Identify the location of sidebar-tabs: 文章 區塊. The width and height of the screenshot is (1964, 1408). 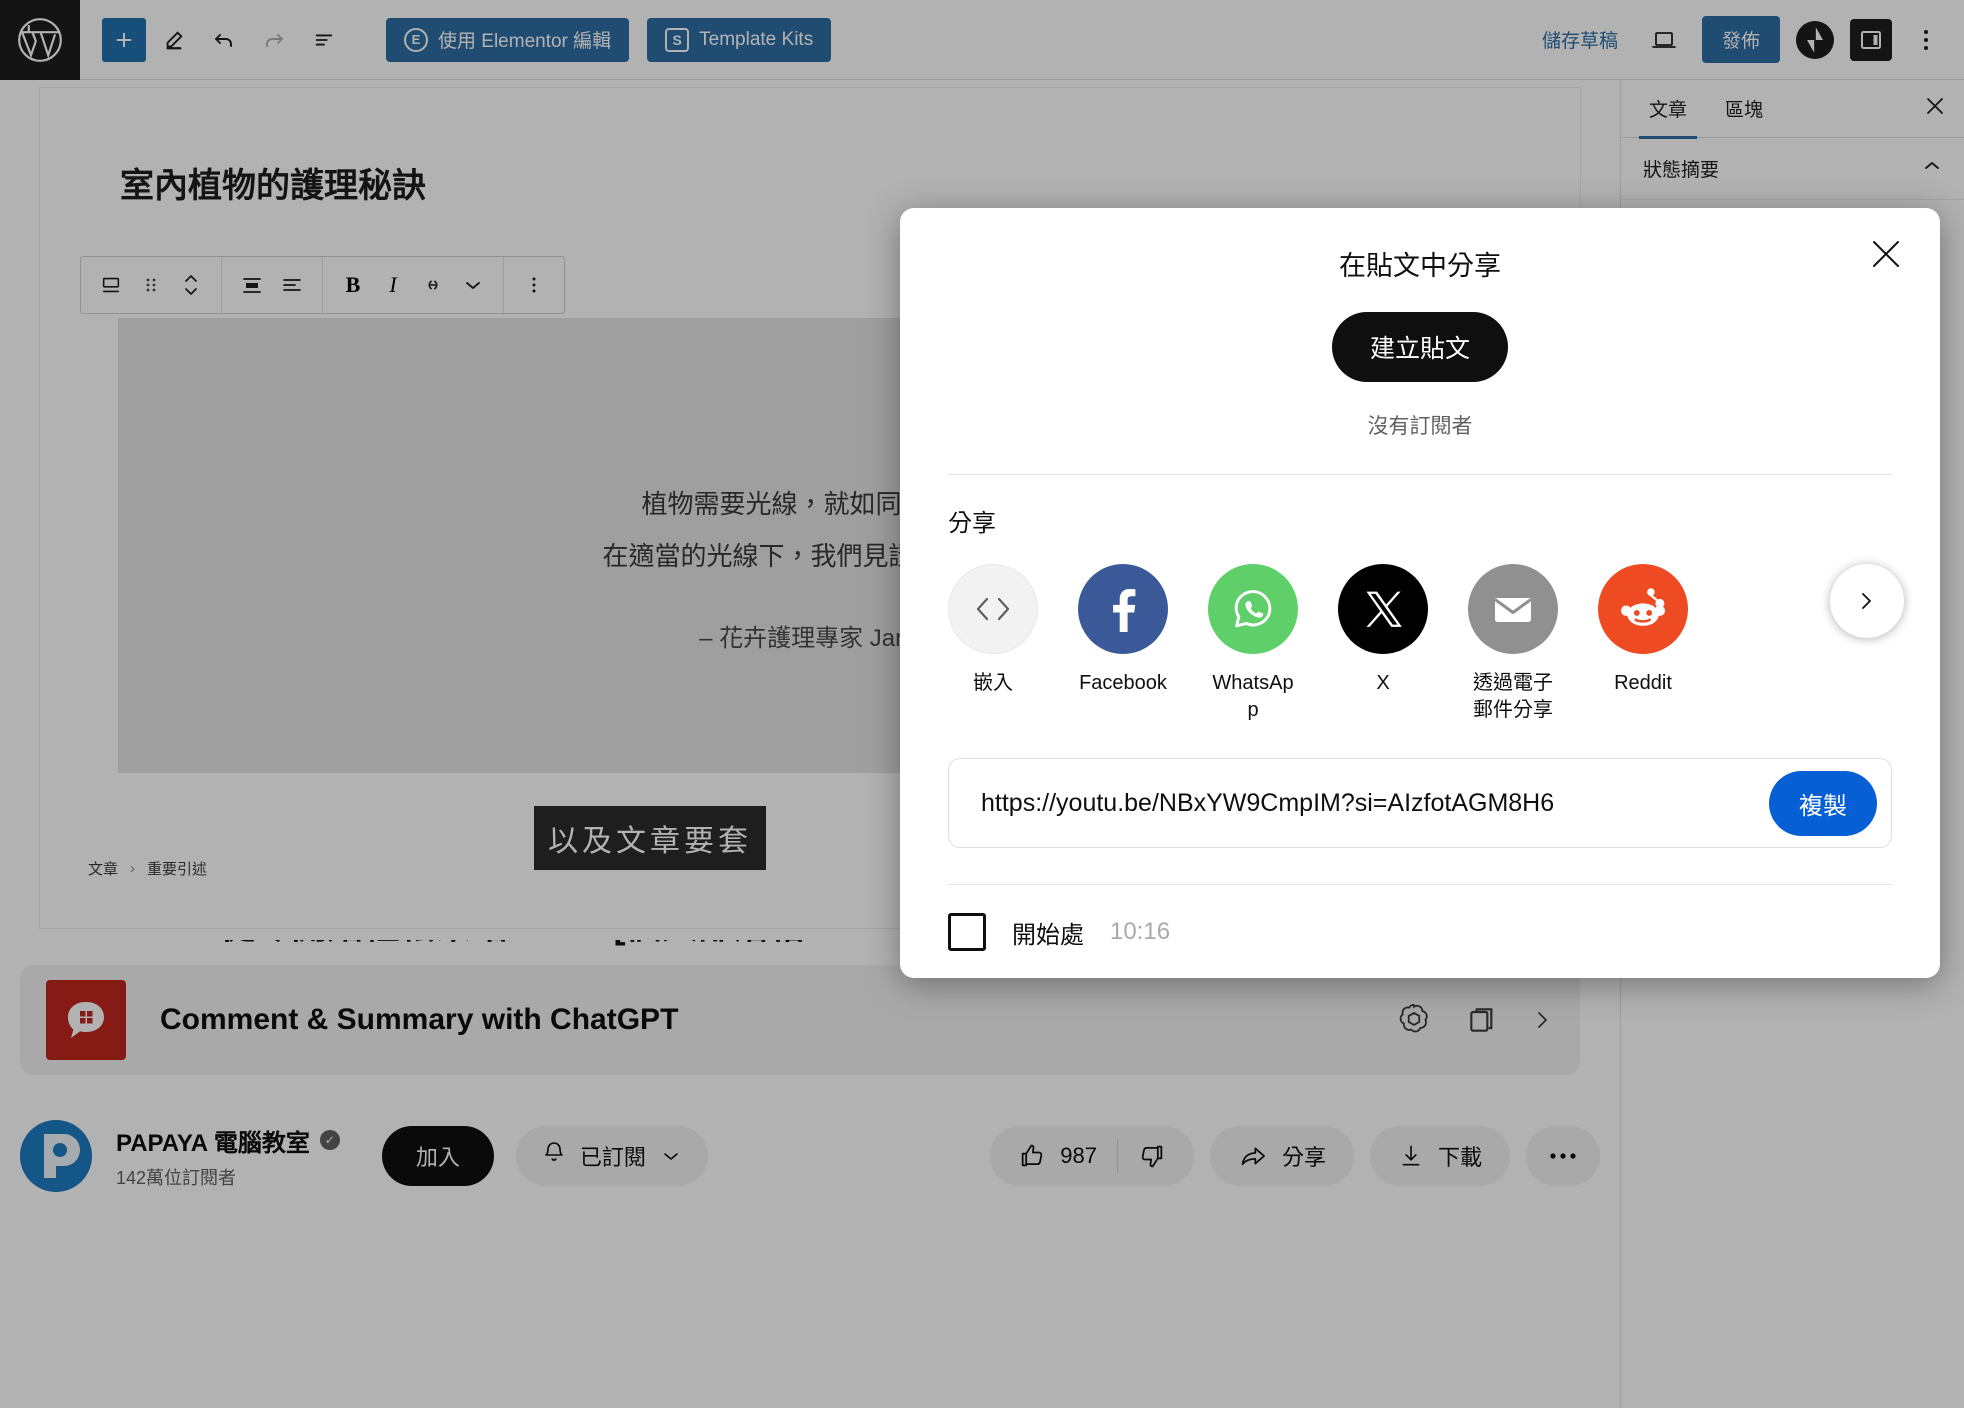
(1792, 109).